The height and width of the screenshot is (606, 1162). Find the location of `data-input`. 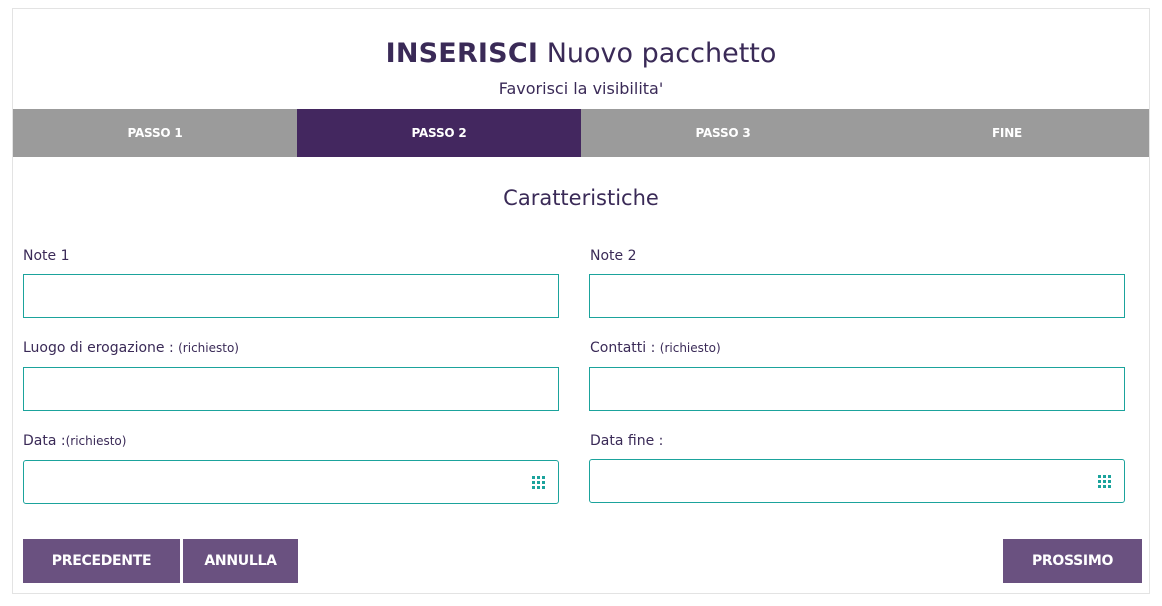

data-input is located at coordinates (291, 482).